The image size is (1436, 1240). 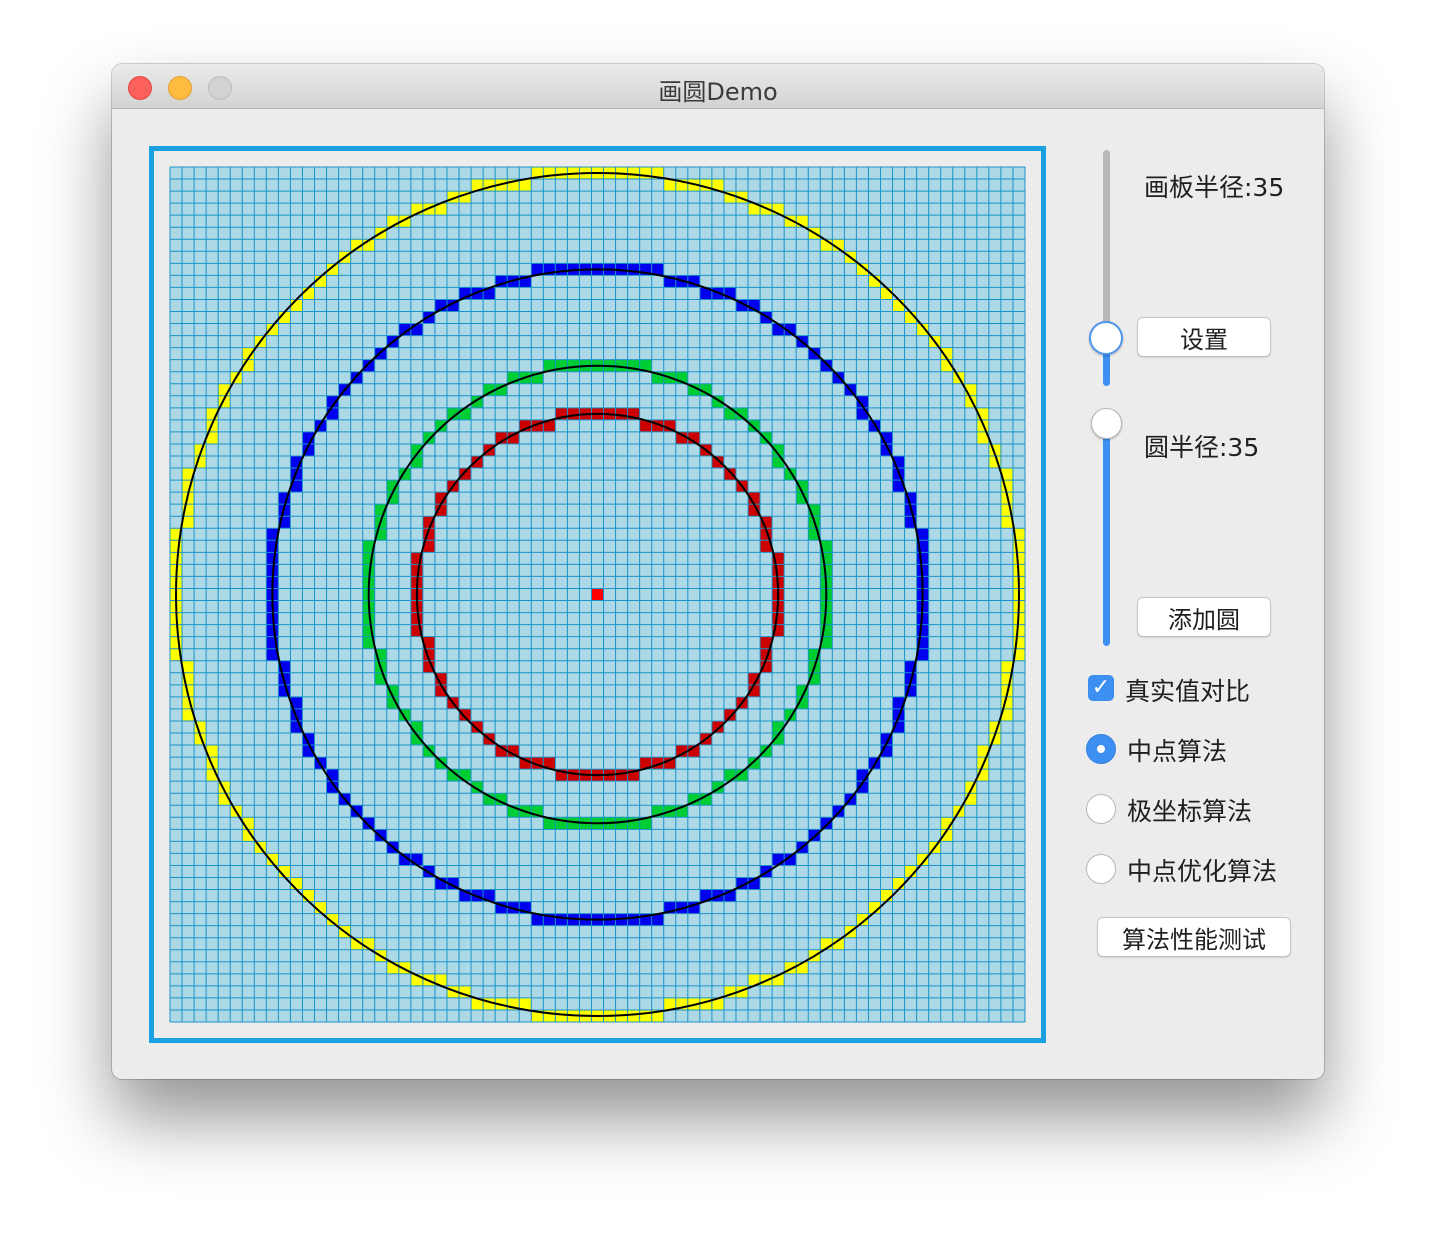 What do you see at coordinates (1106, 423) in the screenshot?
I see `circle-radius-slider-knob` at bounding box center [1106, 423].